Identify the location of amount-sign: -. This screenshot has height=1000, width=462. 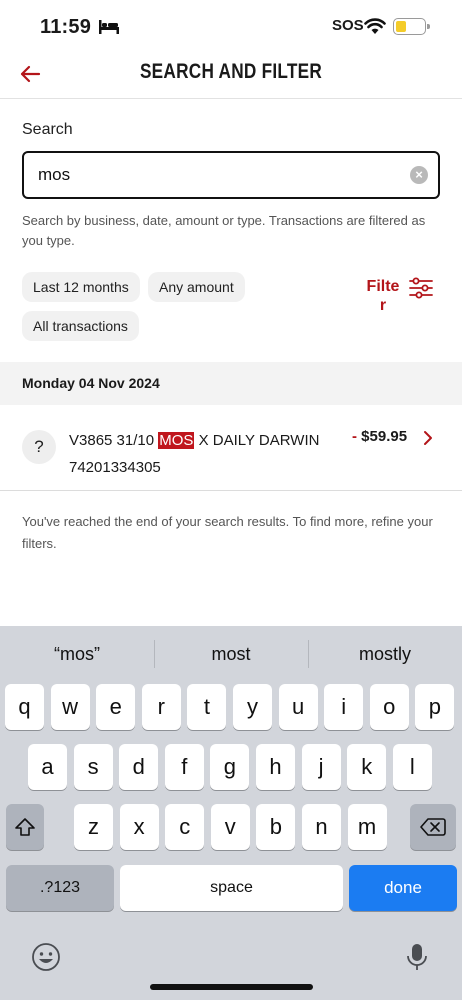
(357, 436).